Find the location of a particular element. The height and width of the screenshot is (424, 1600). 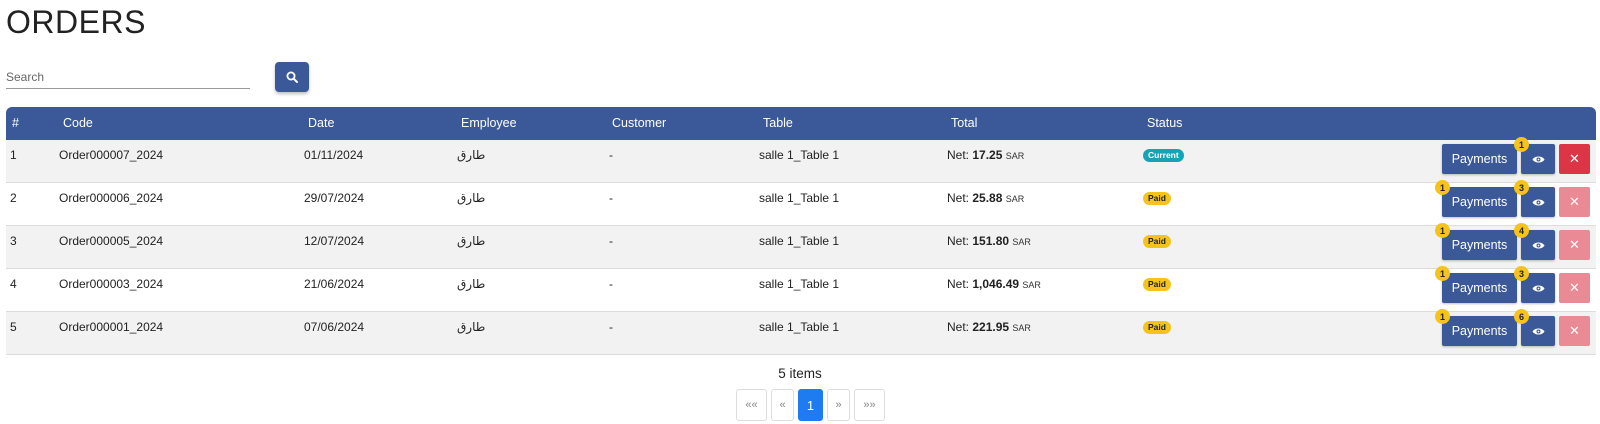

net-value: 151.80 is located at coordinates (991, 241).